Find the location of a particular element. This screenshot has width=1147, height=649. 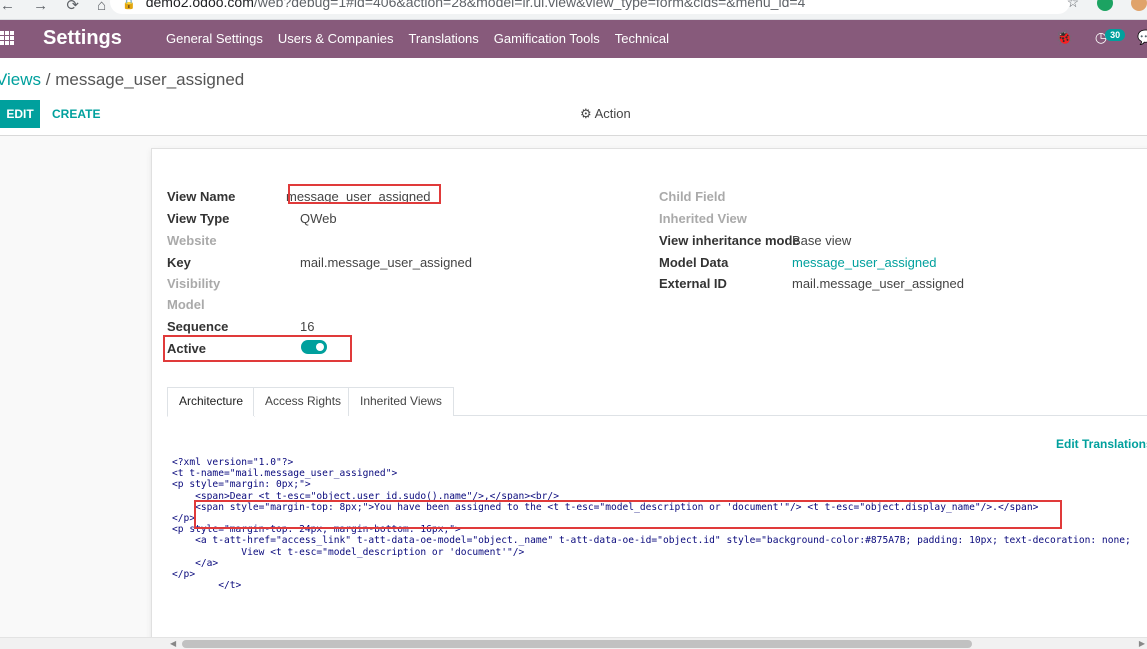

scroll-left-icon: ◀ is located at coordinates (173, 643).